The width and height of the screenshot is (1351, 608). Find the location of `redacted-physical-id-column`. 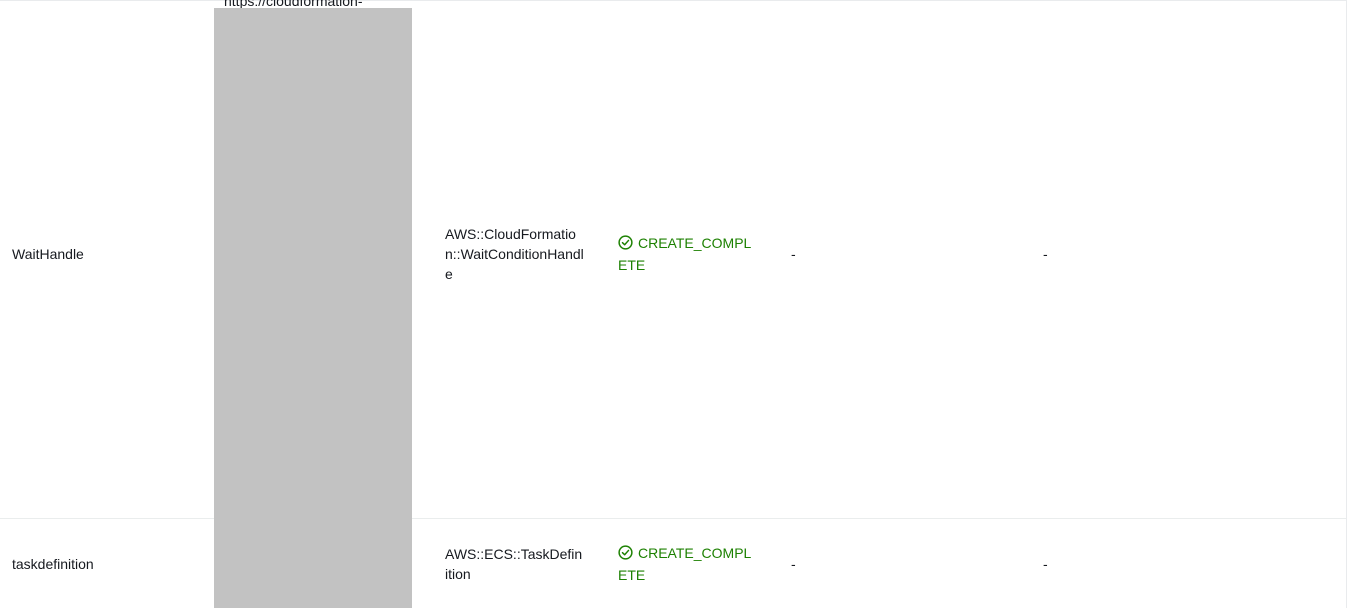

redacted-physical-id-column is located at coordinates (313, 308).